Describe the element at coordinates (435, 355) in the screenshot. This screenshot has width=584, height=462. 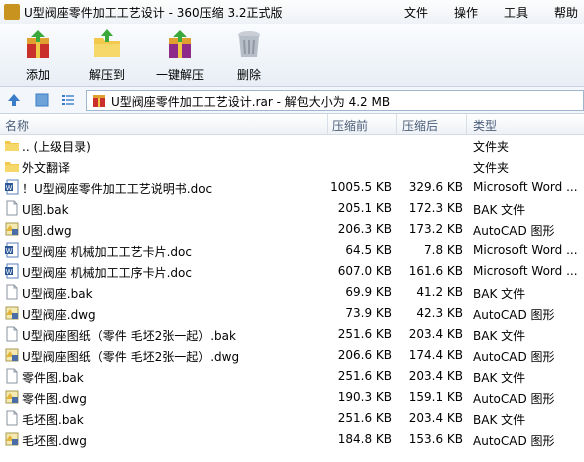
I see `file-compressed-size: 174.4 KB` at that location.